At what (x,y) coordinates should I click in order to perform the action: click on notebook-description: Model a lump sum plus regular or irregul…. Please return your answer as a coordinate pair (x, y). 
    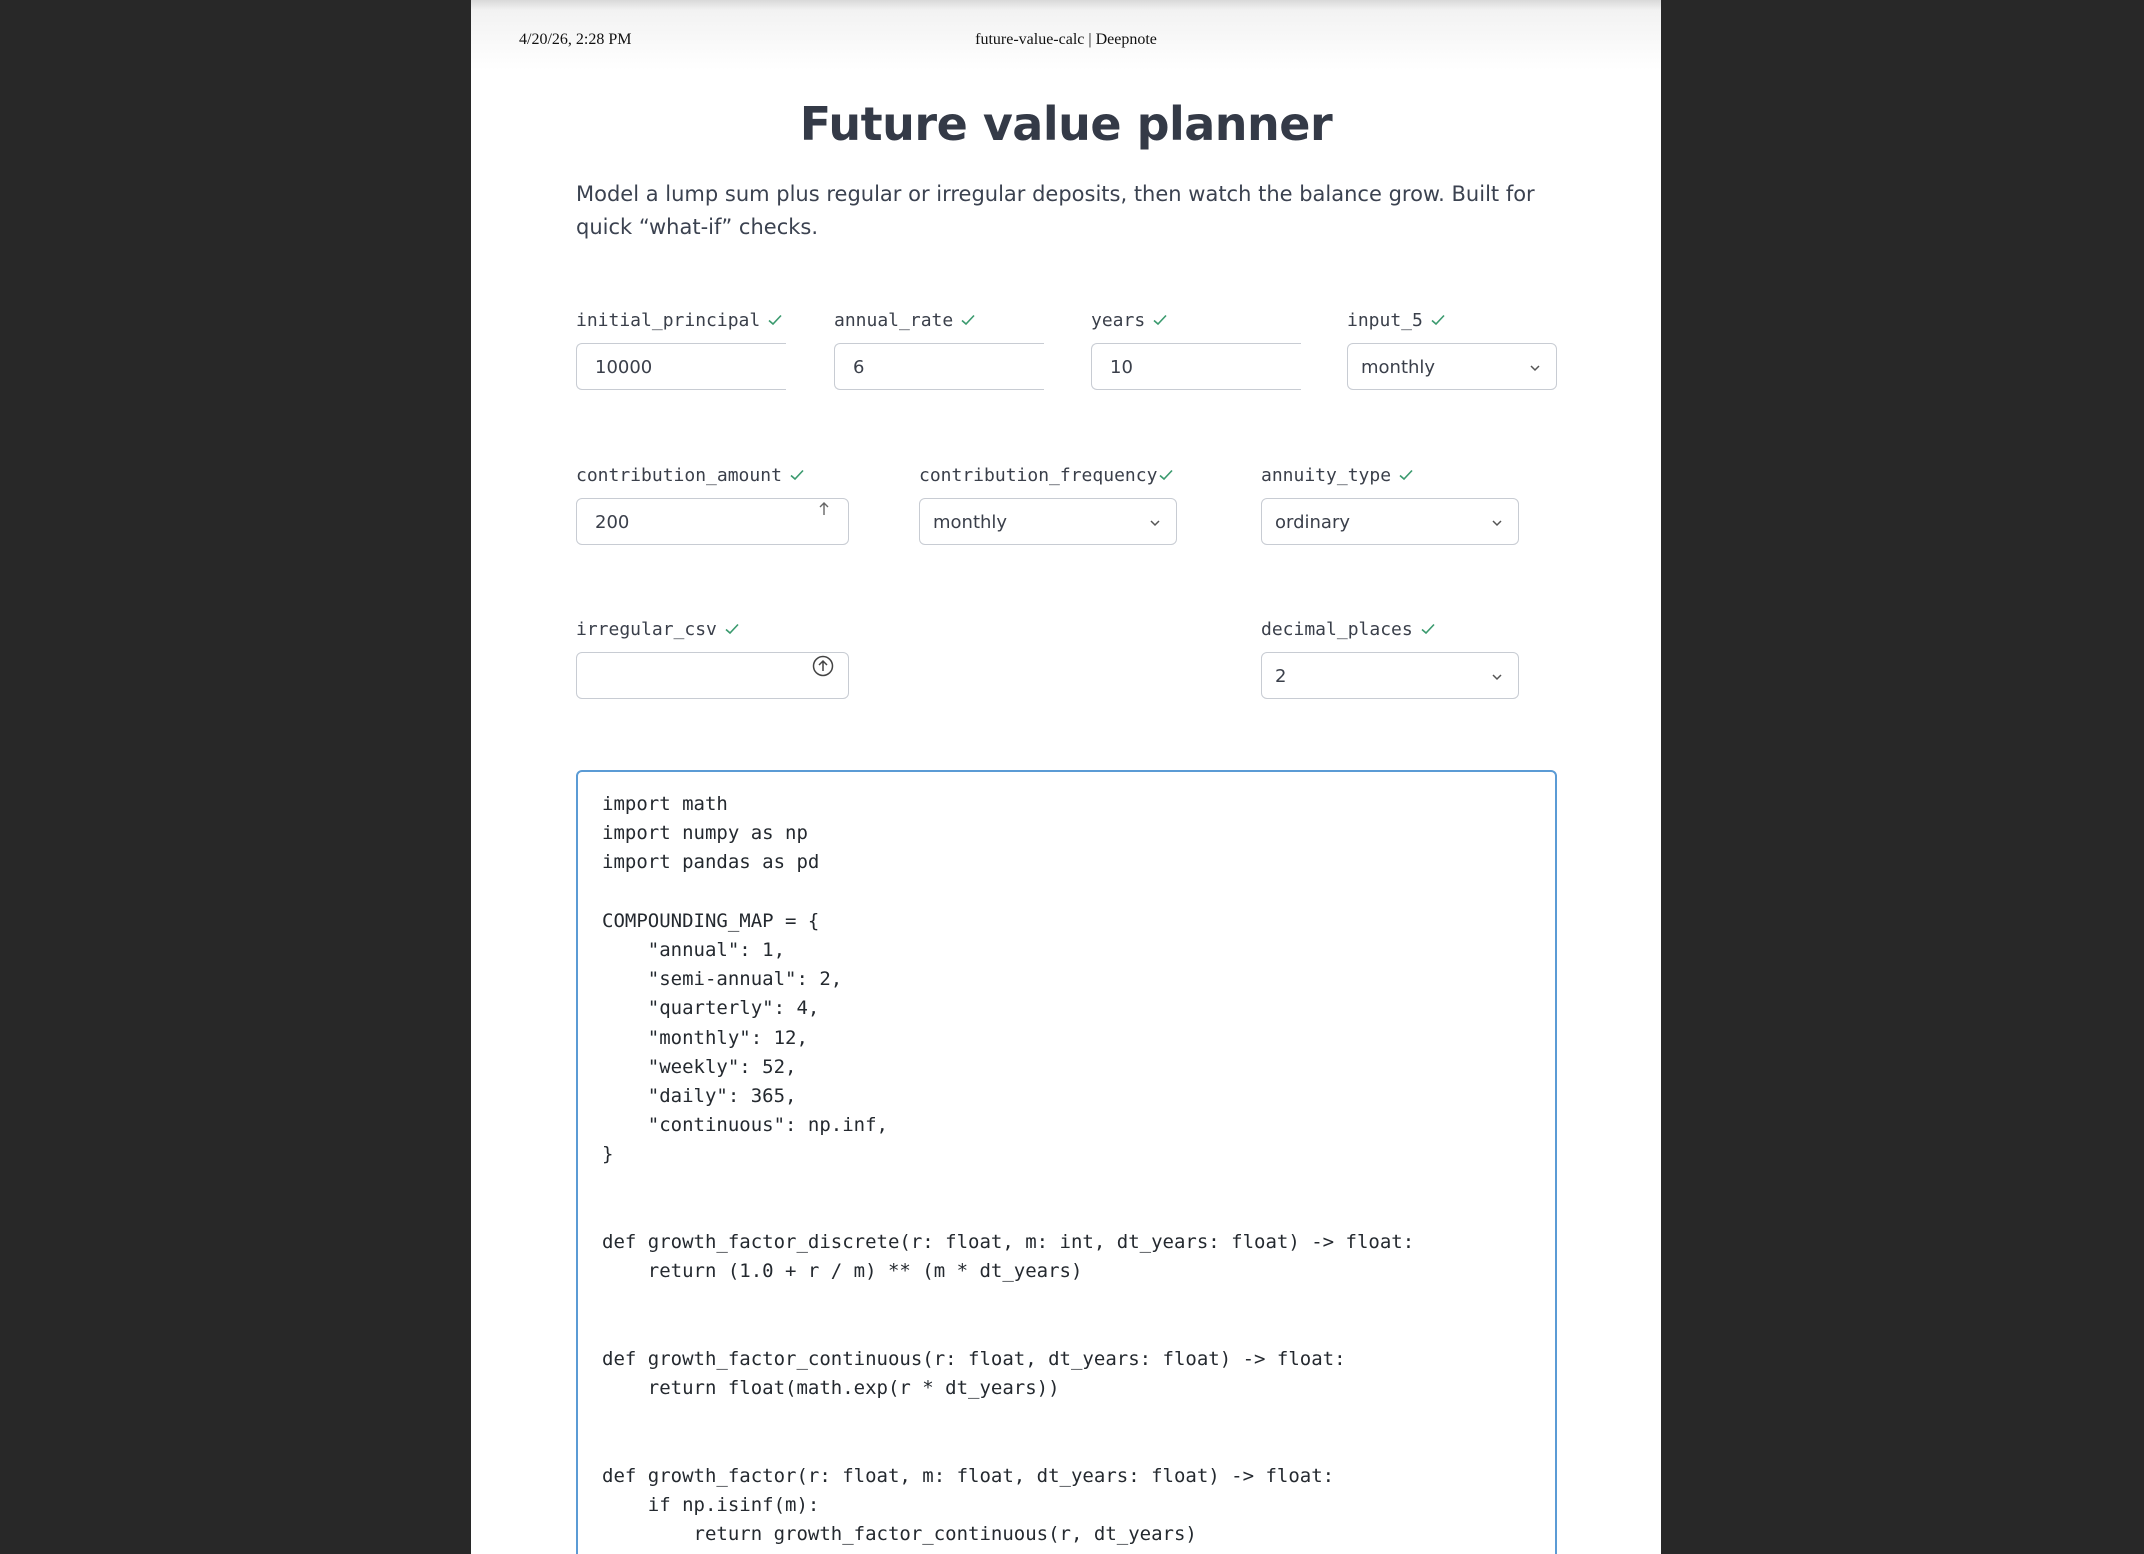
    Looking at the image, I should click on (1055, 210).